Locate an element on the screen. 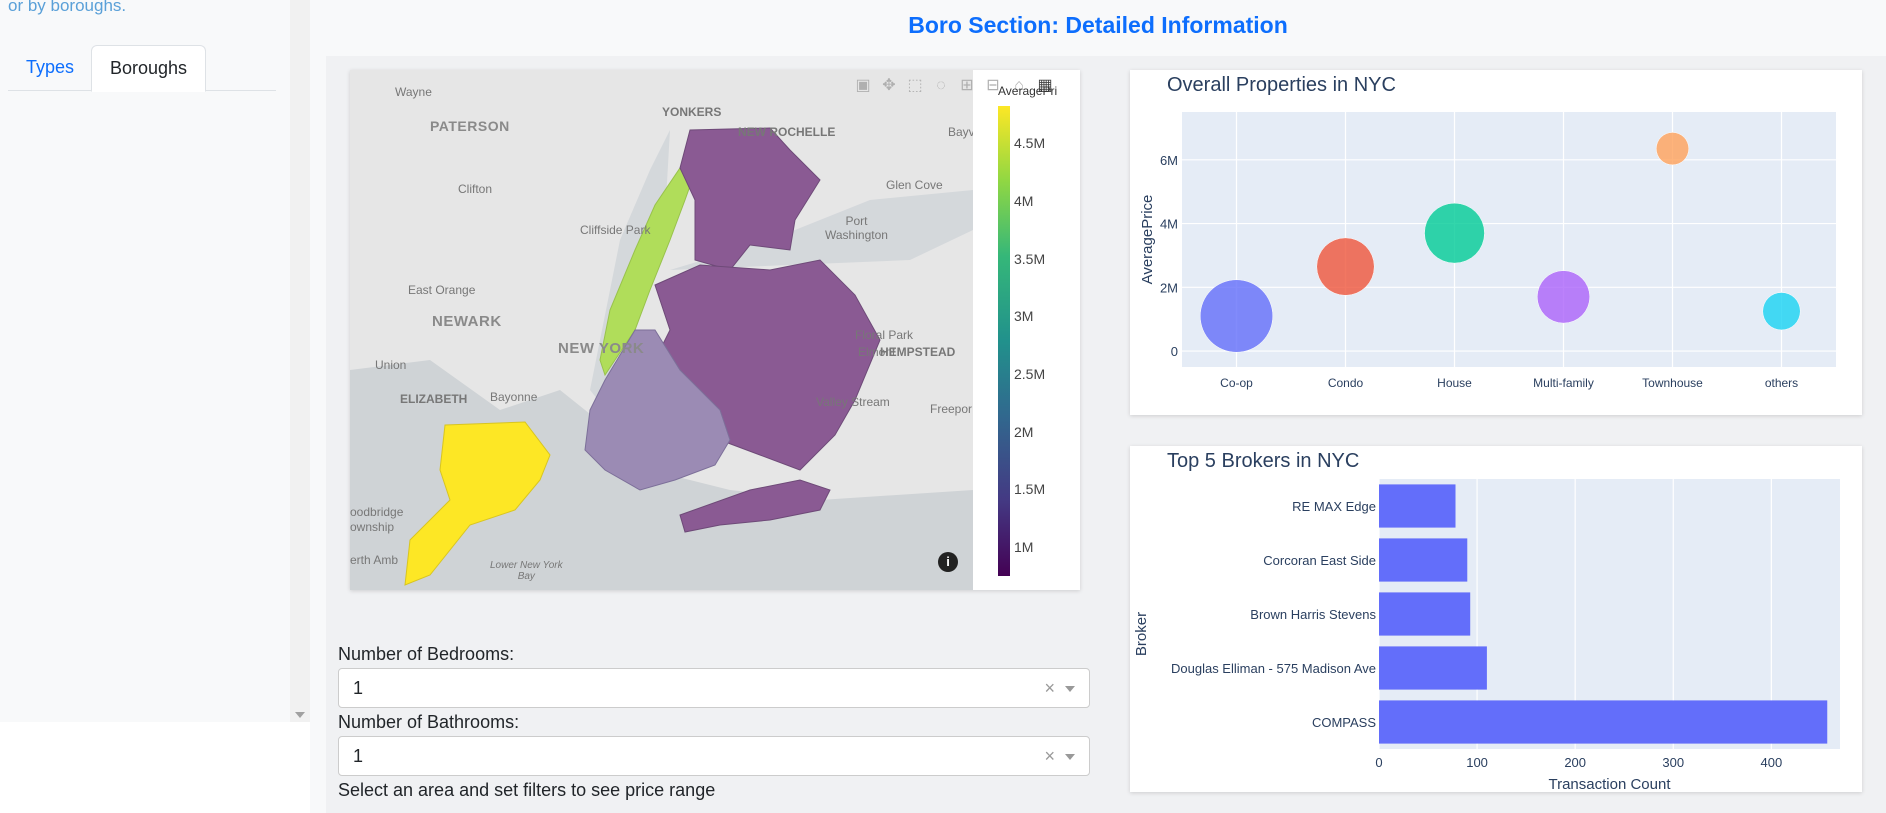 The image size is (1886, 813). colorbar-tick: 3.5M is located at coordinates (1030, 259).